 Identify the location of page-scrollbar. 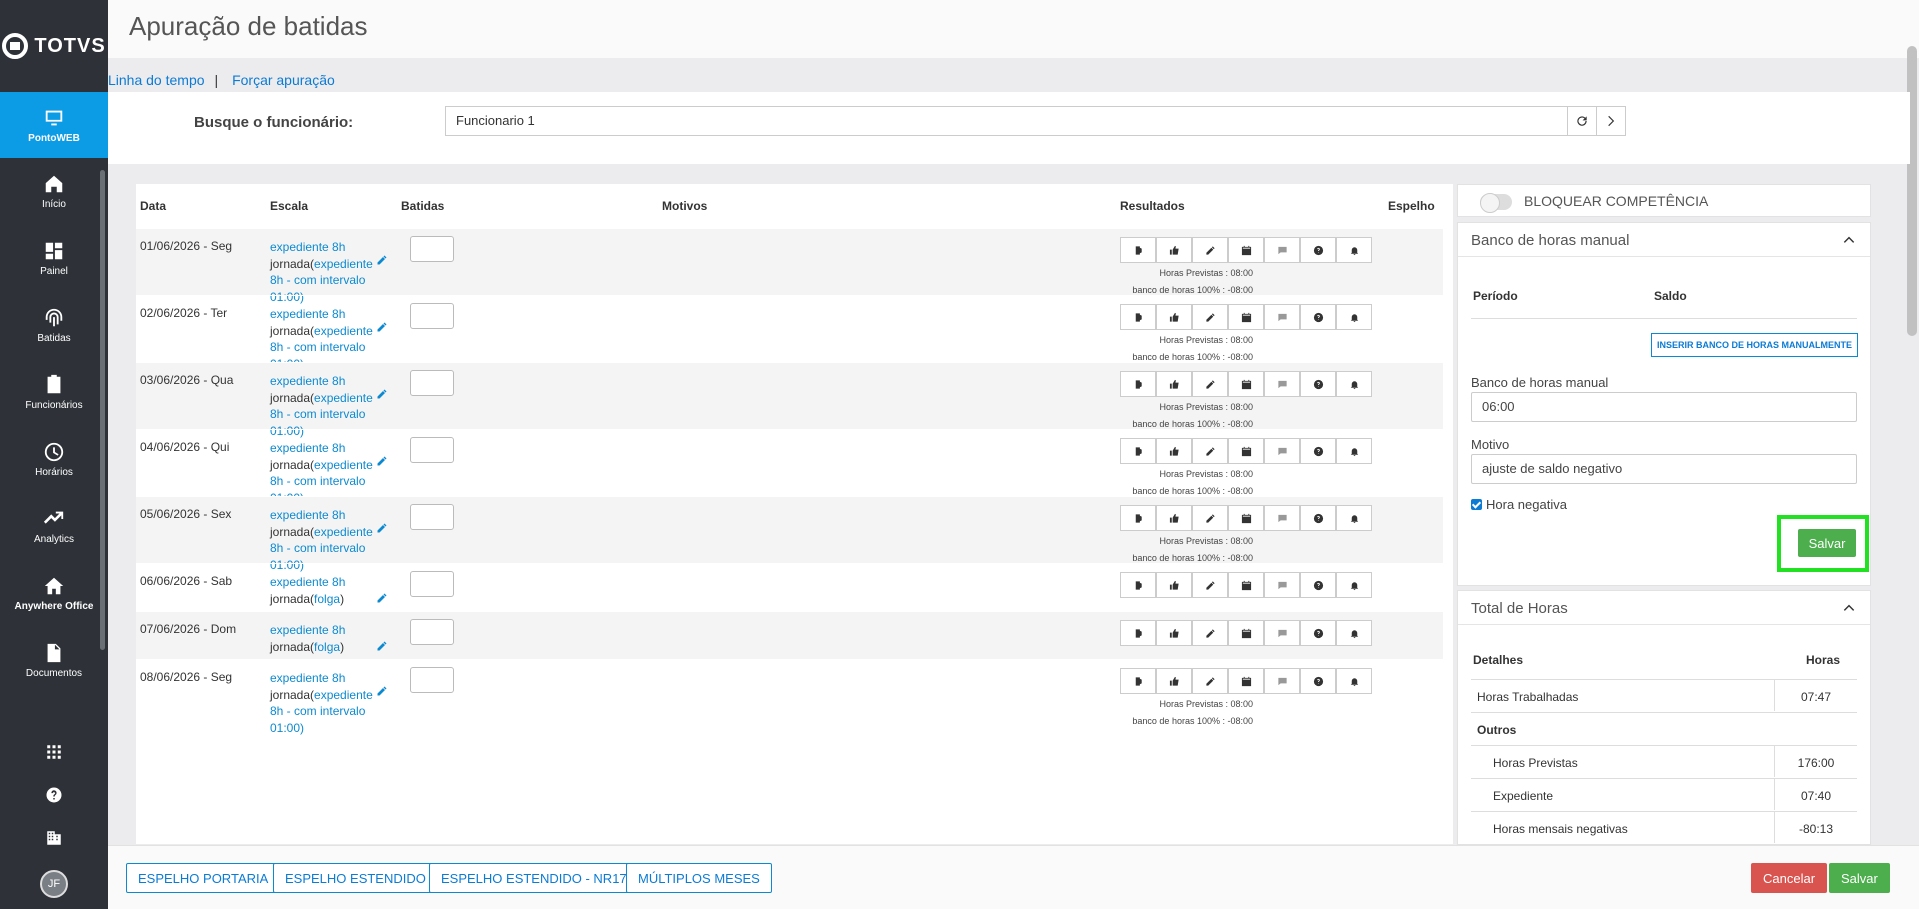
(1912, 191).